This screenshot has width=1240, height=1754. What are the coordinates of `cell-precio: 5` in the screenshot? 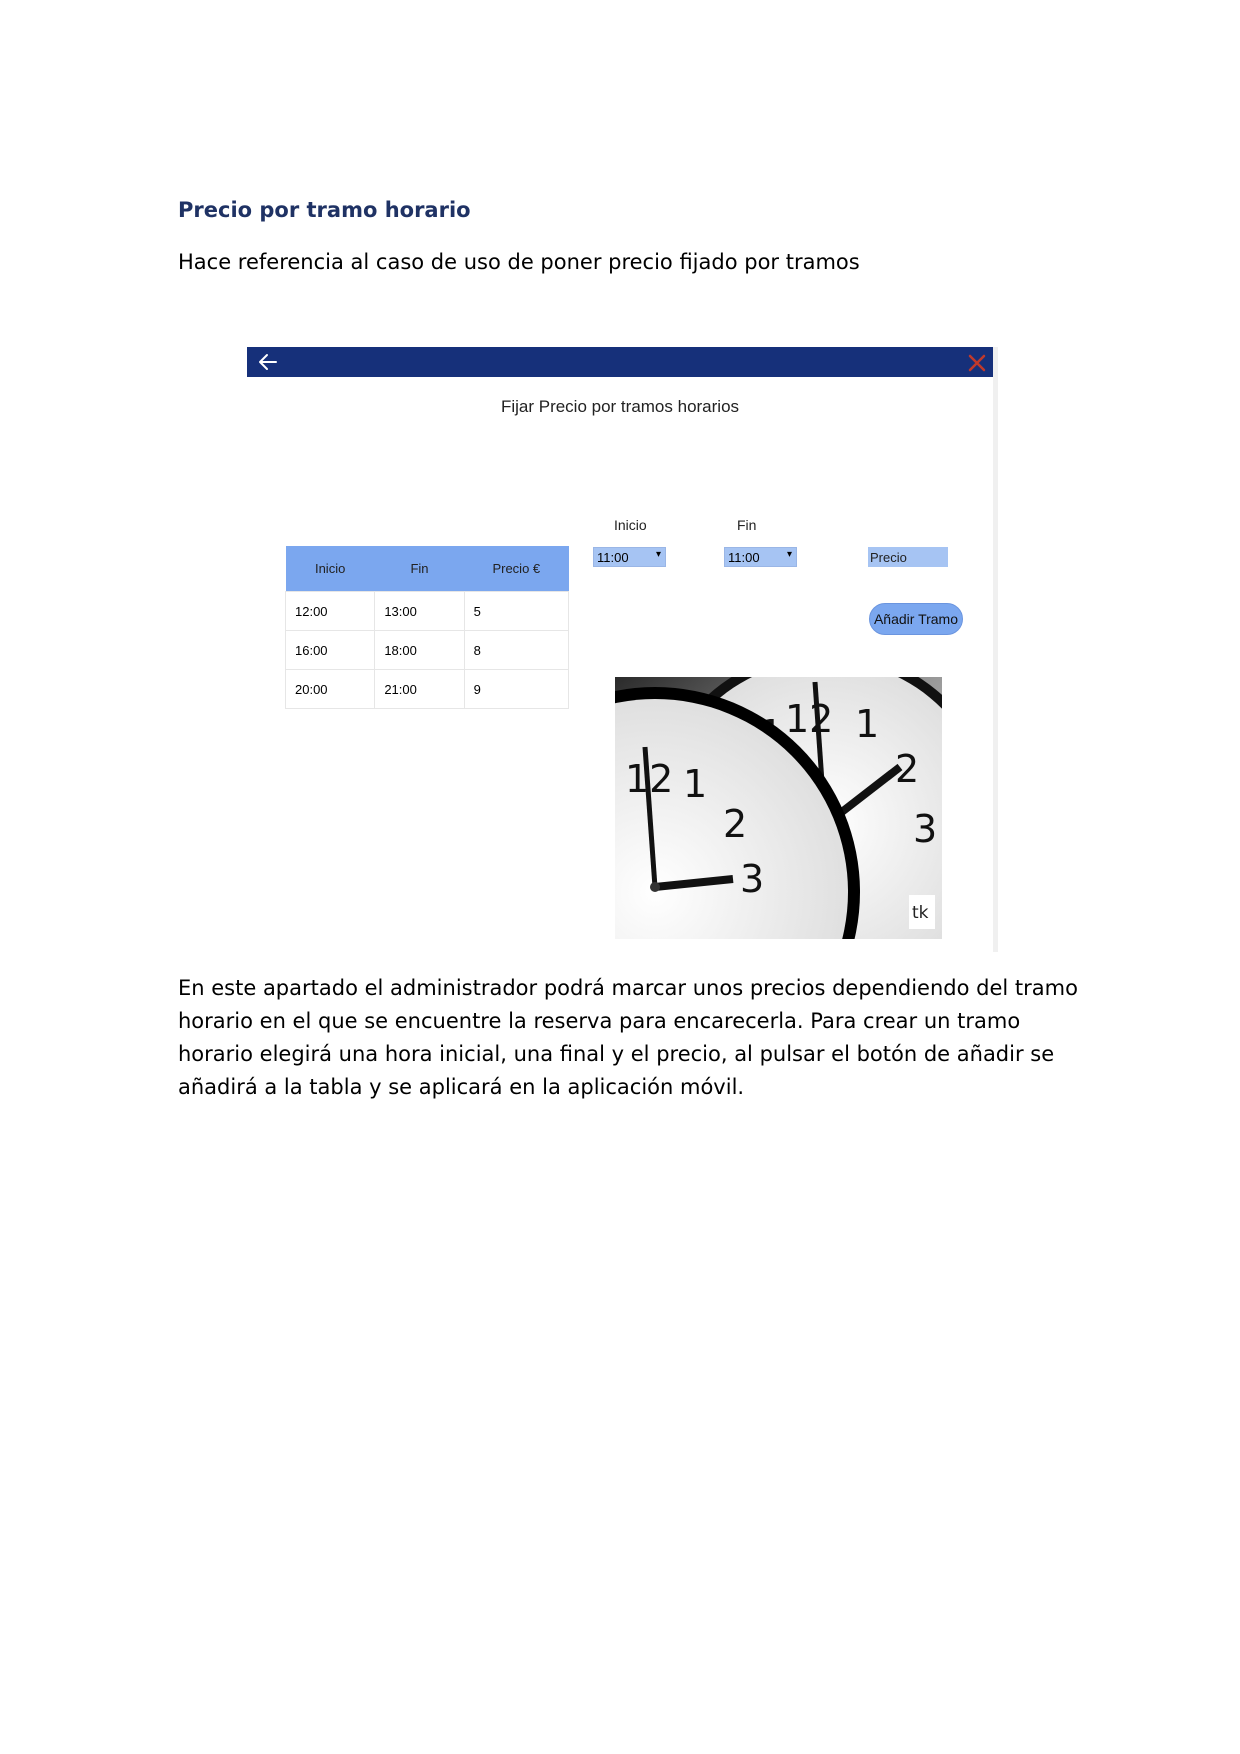 It's located at (516, 611).